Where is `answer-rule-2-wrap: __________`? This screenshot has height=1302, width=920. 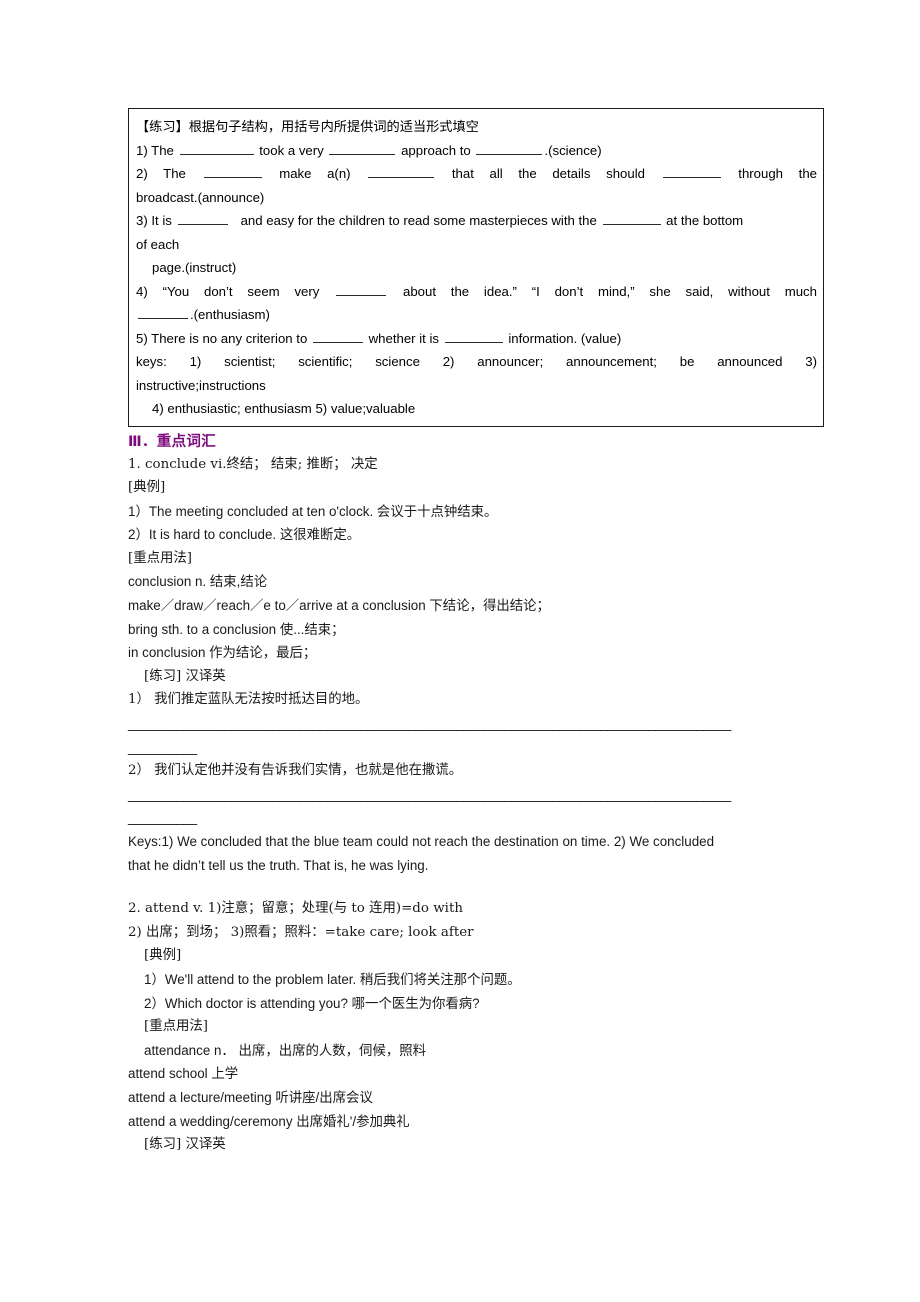 answer-rule-2-wrap: __________ is located at coordinates (478, 818).